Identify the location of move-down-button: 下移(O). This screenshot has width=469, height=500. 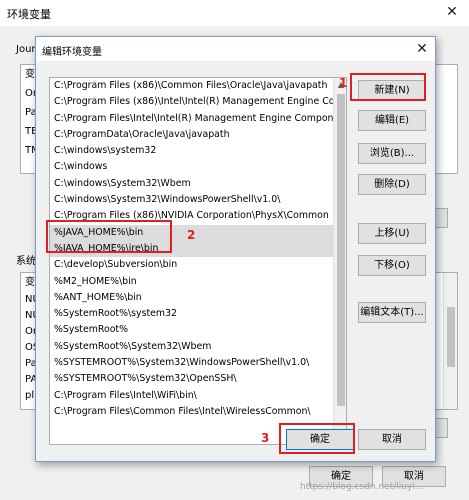
(392, 265).